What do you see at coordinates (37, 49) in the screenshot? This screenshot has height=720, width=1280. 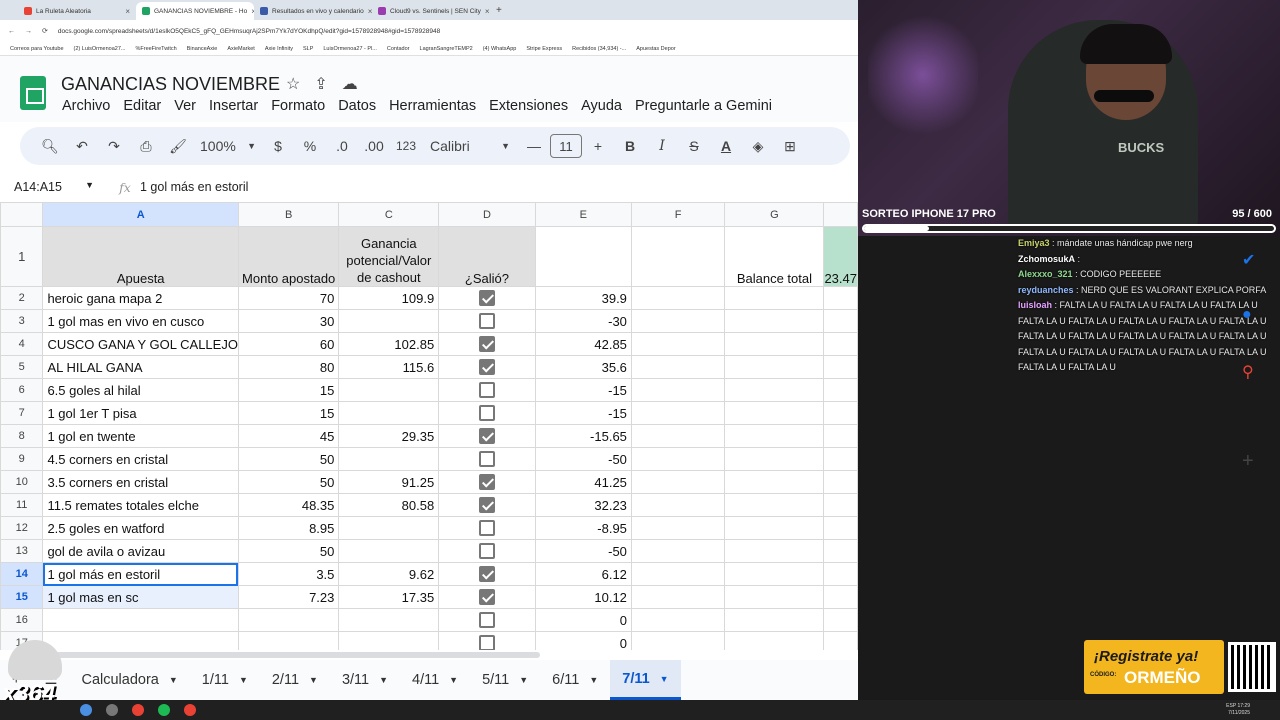 I see `bookmark-item: Correos para Youtube` at bounding box center [37, 49].